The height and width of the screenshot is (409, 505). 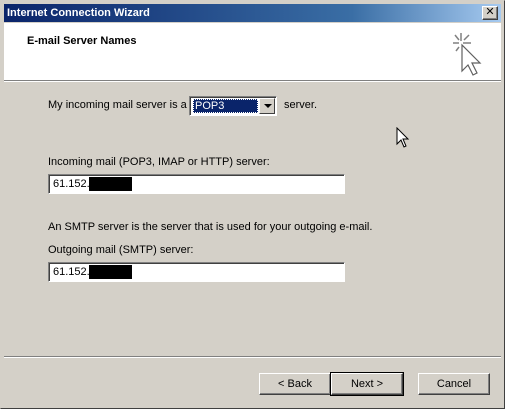 I want to click on page-title: E-mail Server Names, so click(x=82, y=41).